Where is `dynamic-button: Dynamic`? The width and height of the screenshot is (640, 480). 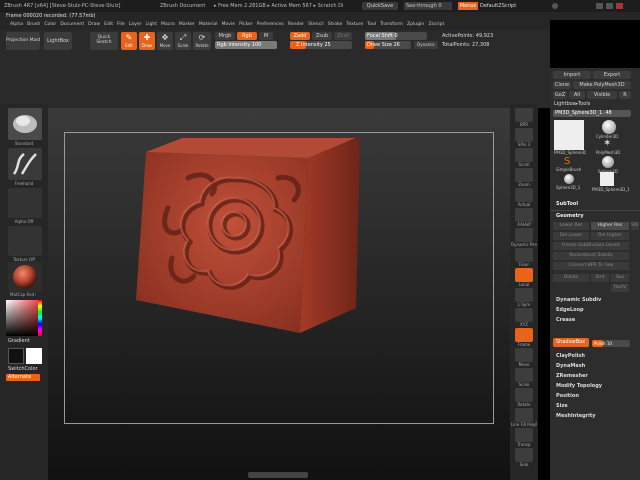
dynamic-button: Dynamic is located at coordinates (426, 45).